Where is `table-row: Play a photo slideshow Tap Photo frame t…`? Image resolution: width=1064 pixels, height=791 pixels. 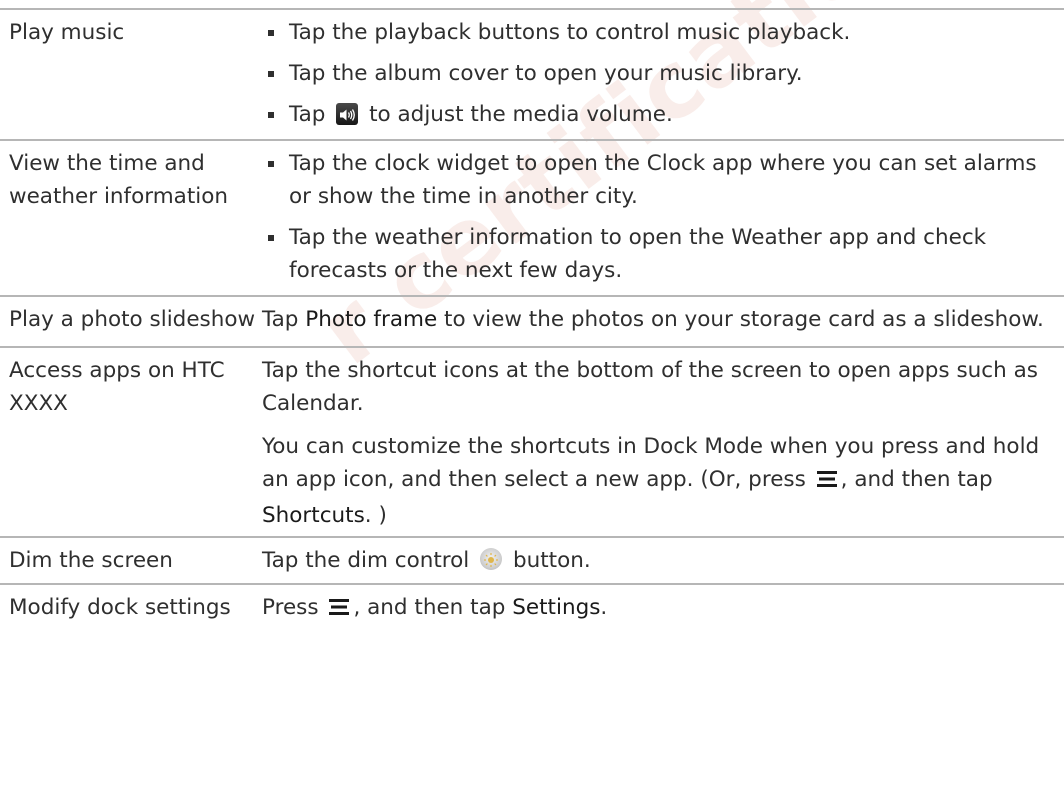
table-row: Play a photo slideshow Tap Photo frame t… is located at coordinates (532, 321).